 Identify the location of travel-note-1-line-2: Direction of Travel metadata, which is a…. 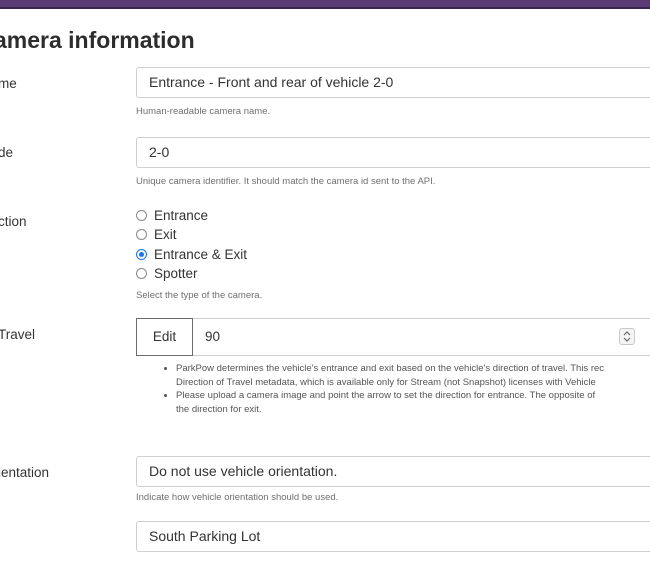
(386, 382).